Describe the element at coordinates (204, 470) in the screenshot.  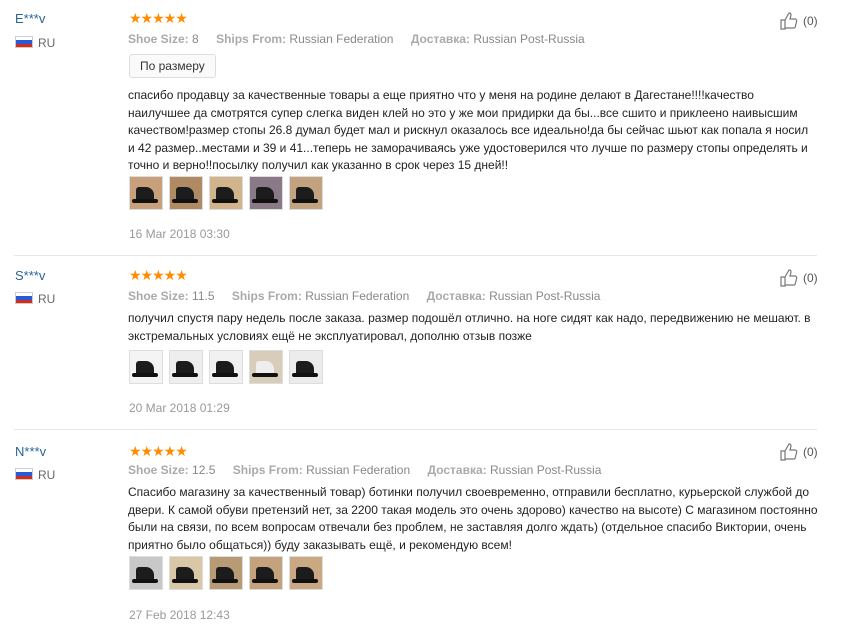
I see `shoe-size-value: 12.5` at that location.